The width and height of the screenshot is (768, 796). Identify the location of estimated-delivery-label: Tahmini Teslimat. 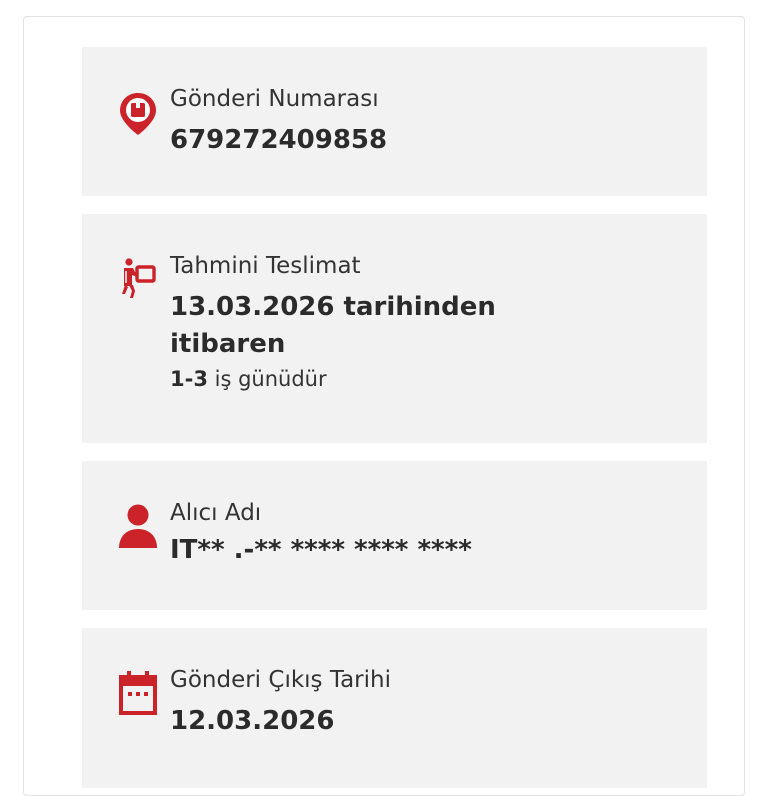
(265, 266).